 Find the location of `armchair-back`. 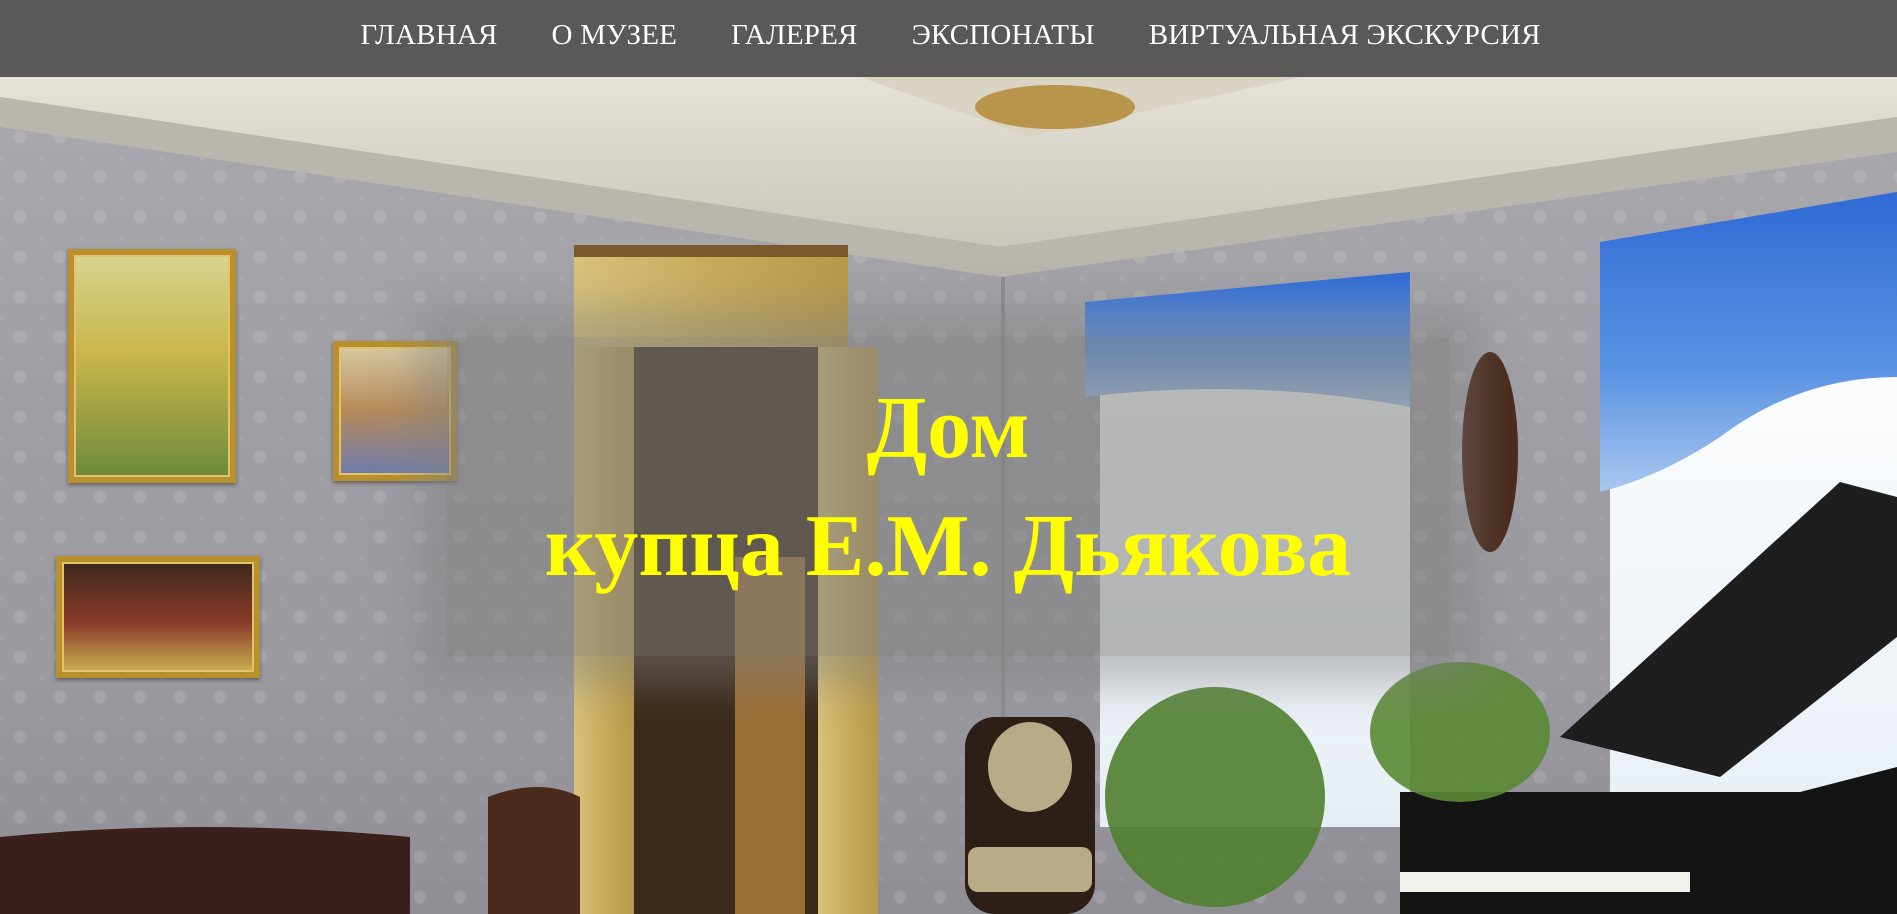

armchair-back is located at coordinates (1030, 767).